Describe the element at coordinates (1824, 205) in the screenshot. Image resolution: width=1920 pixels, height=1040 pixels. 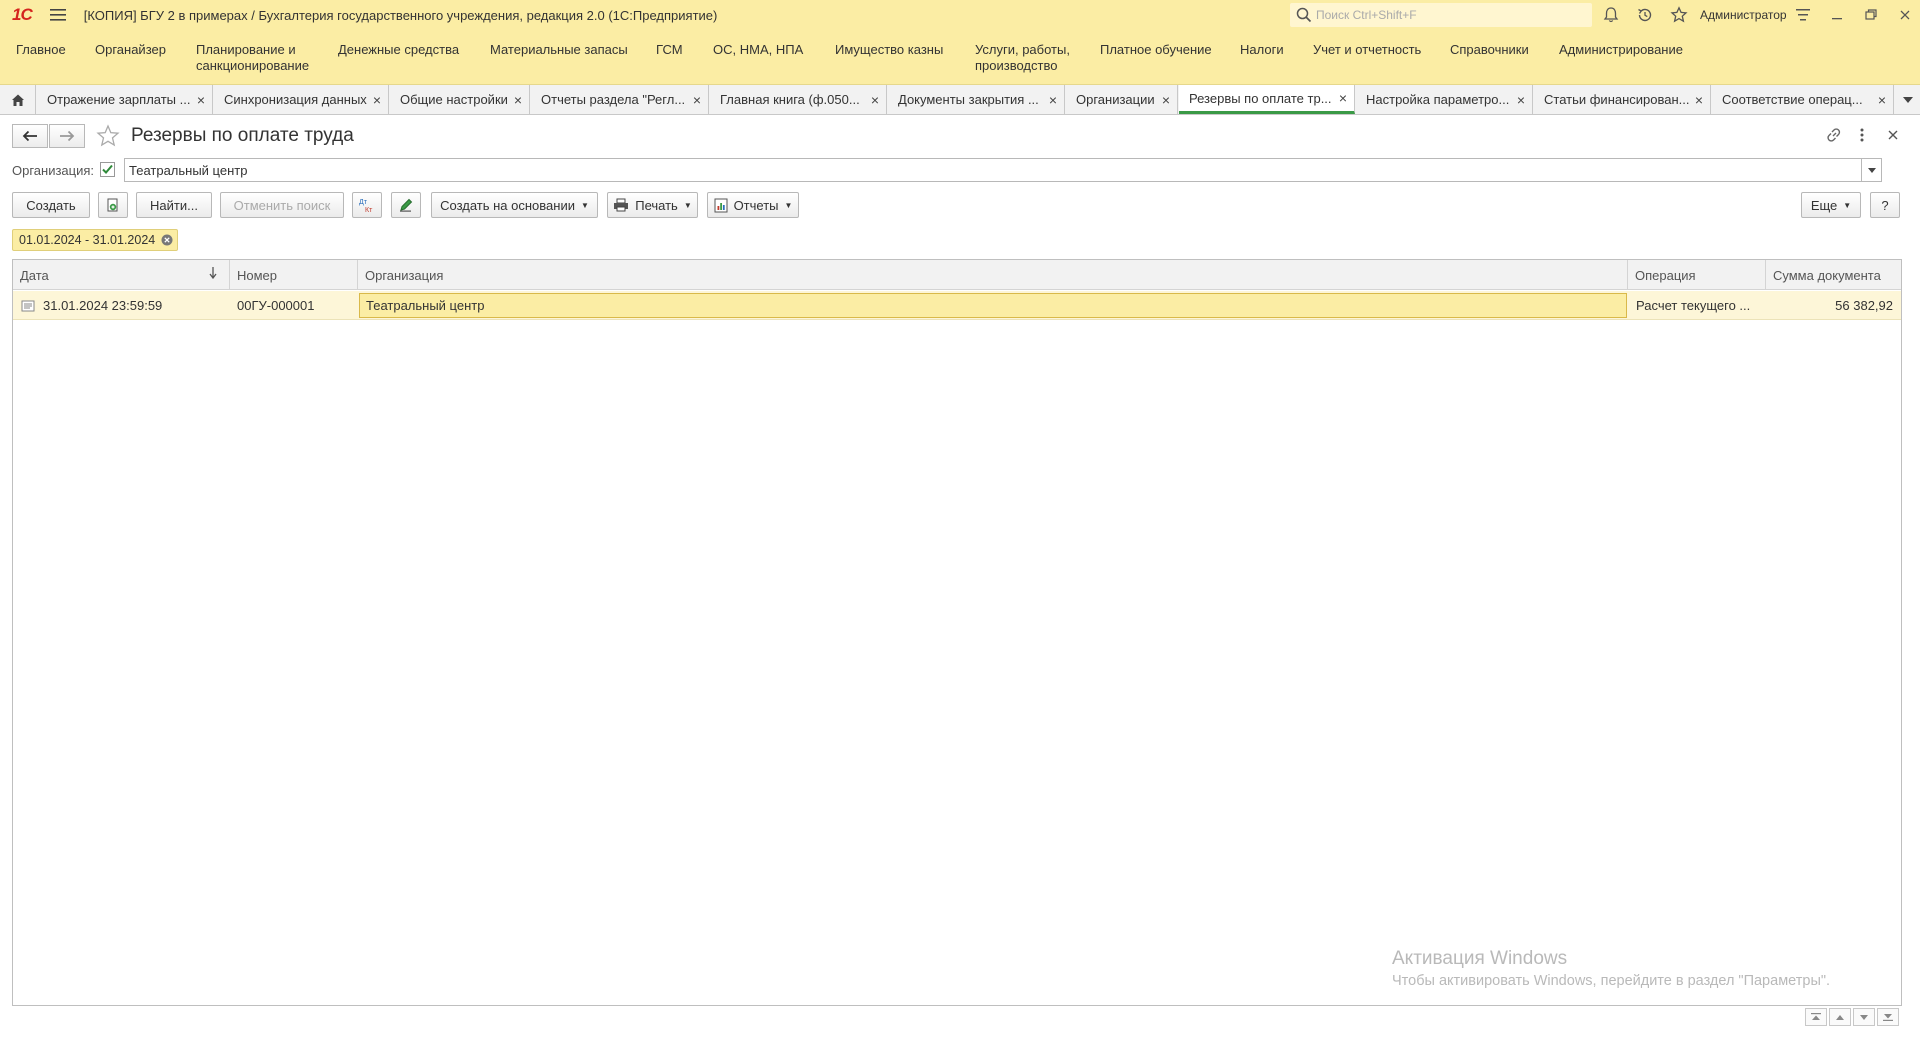
I see `more-label: Еще` at that location.